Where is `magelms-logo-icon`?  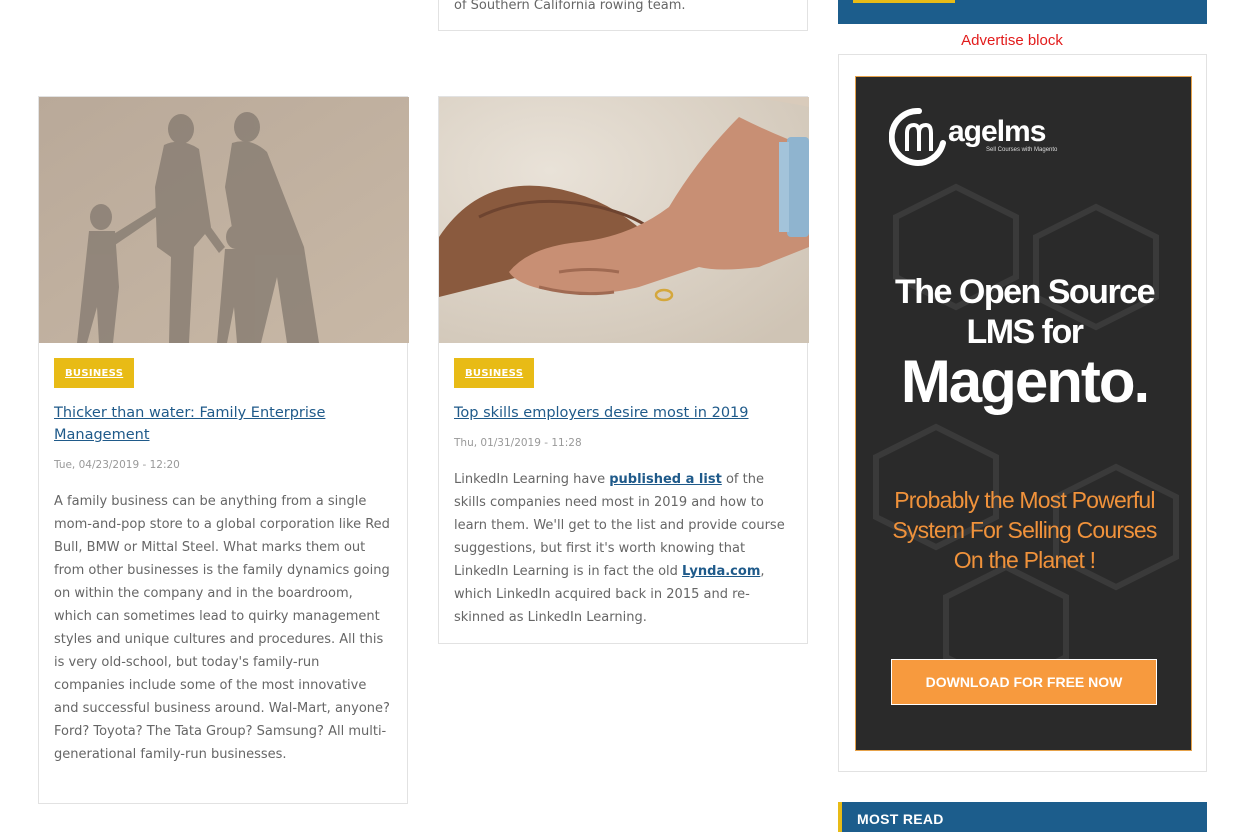
magelms-logo-icon is located at coordinates (917, 136).